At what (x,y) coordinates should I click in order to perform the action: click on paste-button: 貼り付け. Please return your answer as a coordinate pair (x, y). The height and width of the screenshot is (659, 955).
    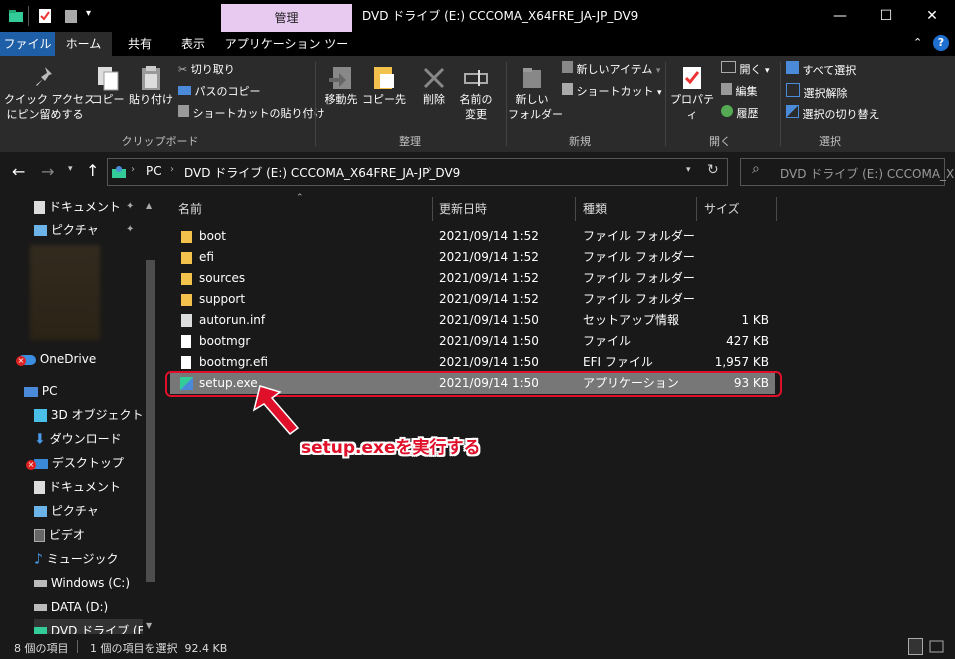
    Looking at the image, I should click on (151, 85).